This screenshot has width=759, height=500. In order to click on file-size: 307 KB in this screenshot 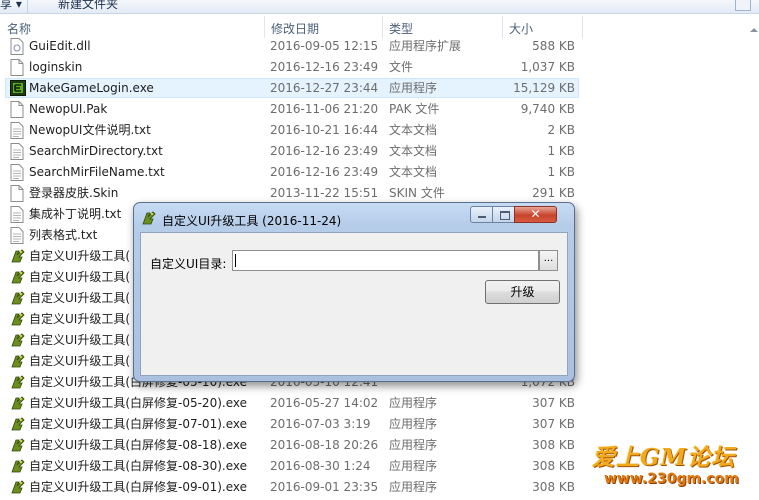, I will do `click(553, 424)`.